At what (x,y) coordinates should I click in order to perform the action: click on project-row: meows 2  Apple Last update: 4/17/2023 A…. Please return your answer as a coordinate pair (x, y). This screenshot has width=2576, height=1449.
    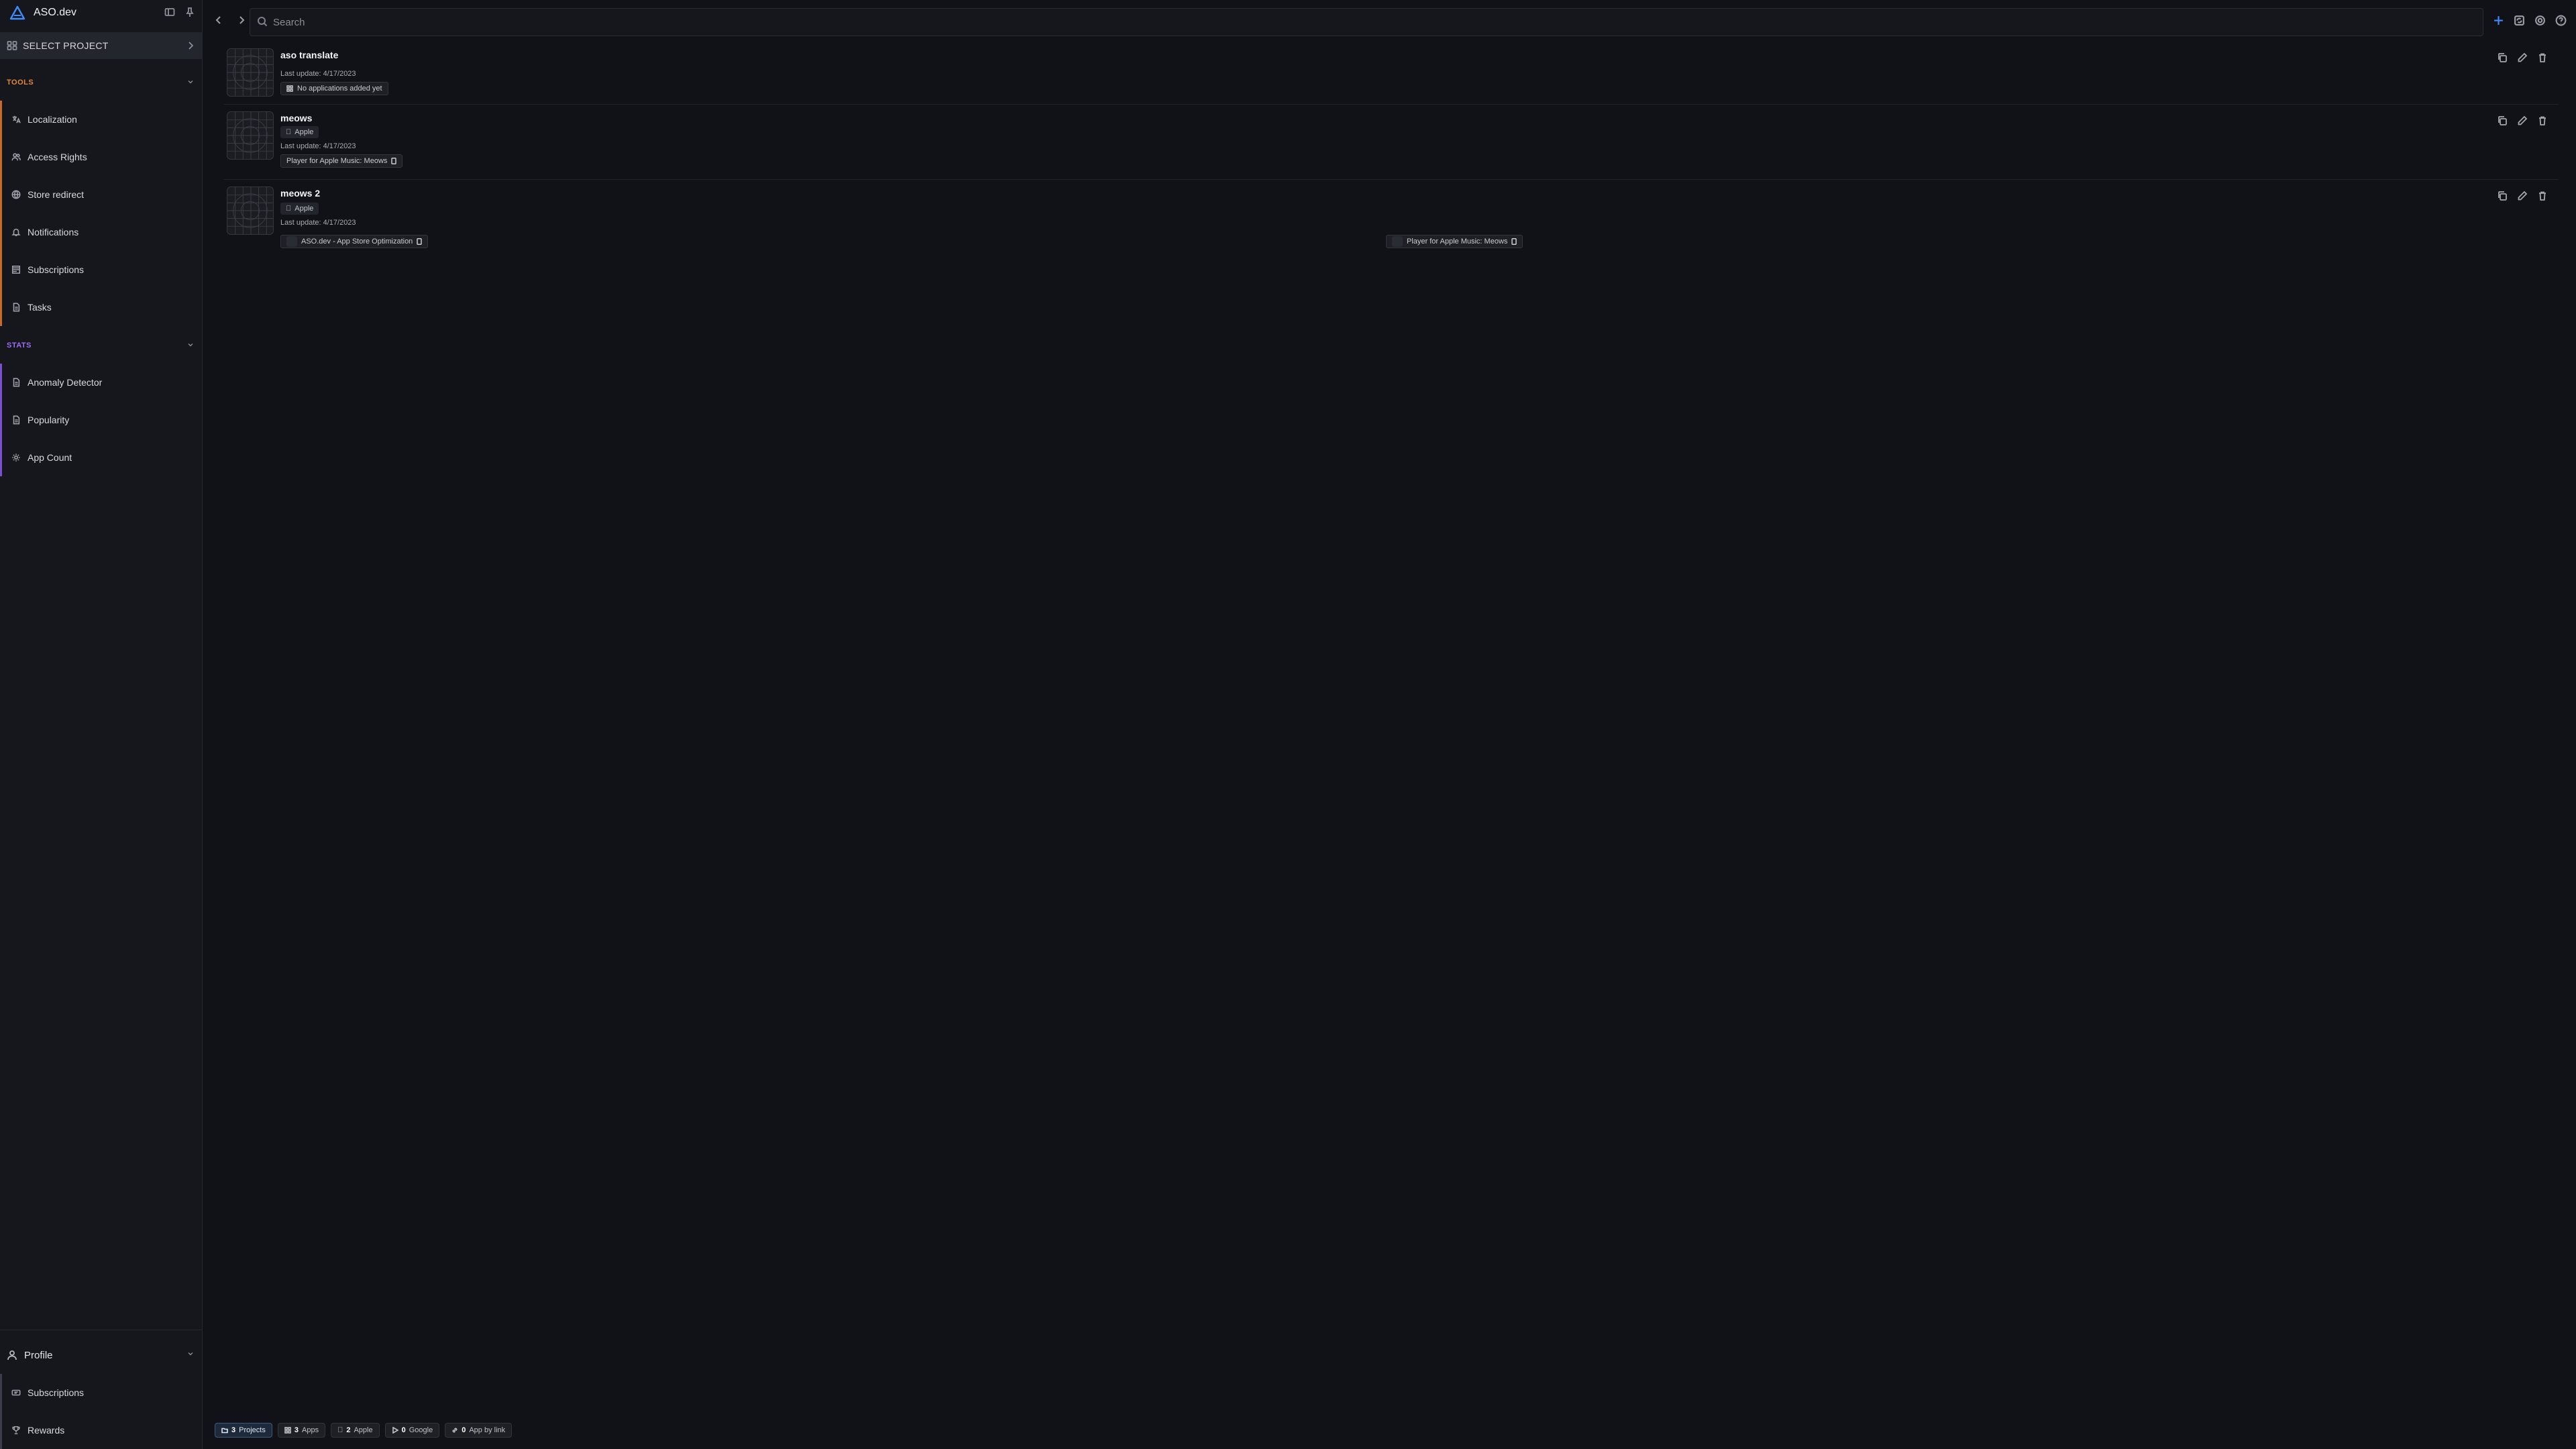
    Looking at the image, I should click on (1391, 219).